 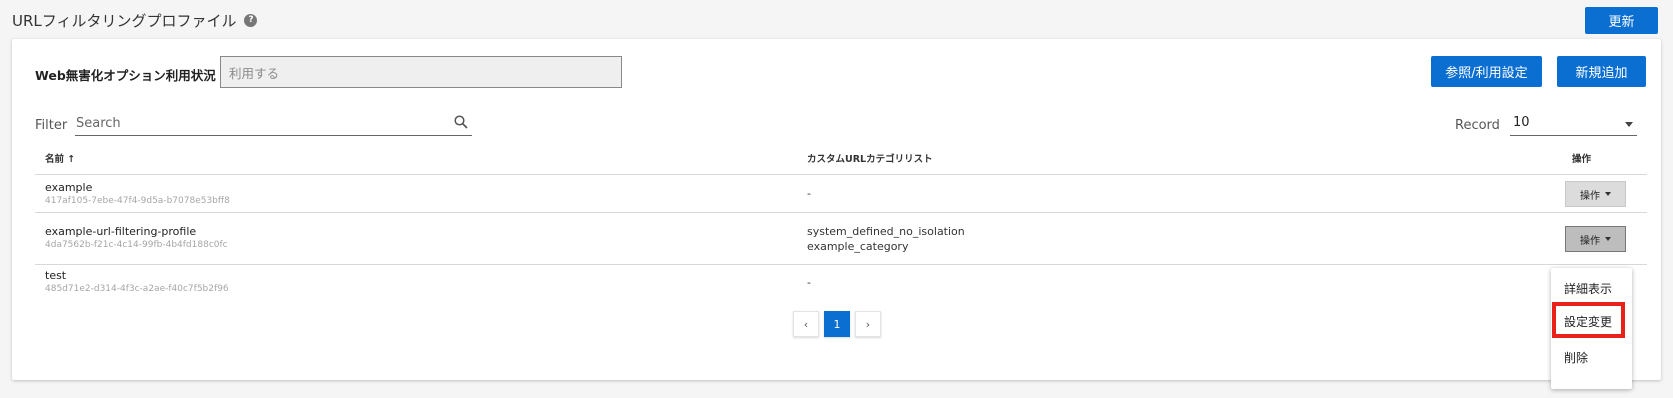 I want to click on row-id: 485d71e2-d314-4f3c-a2ae-f40c7f5b2f96, so click(x=137, y=289).